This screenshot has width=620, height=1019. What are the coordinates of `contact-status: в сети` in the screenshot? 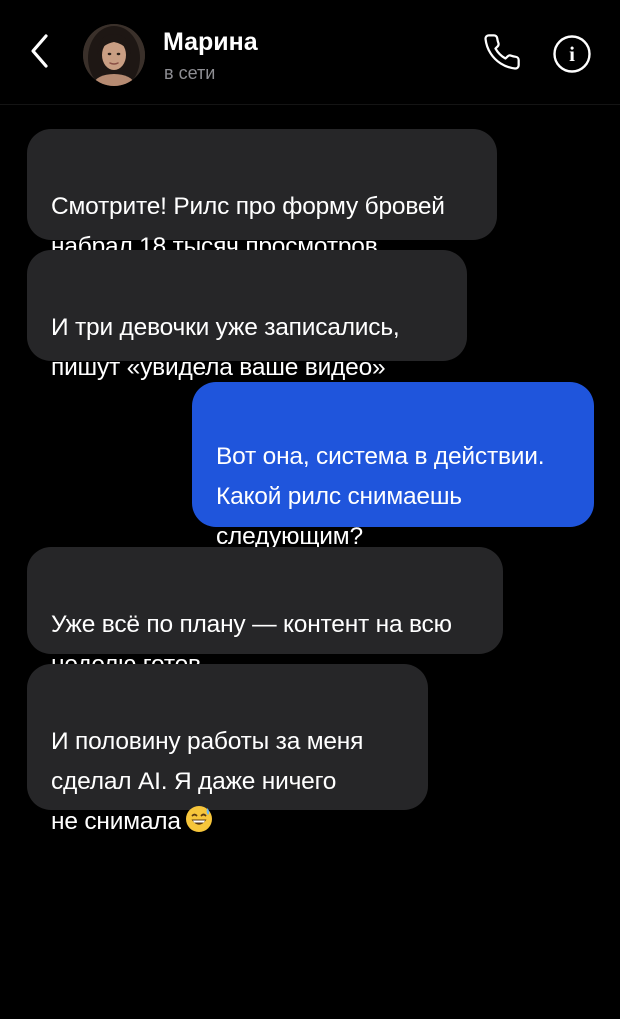 It's located at (190, 73).